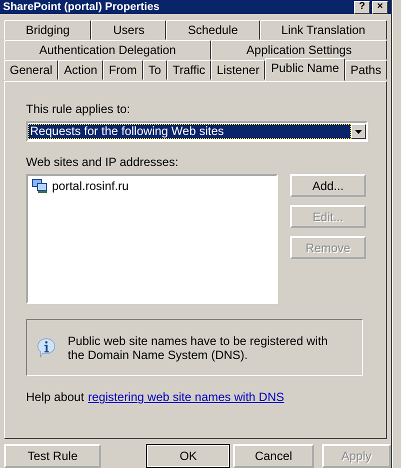  I want to click on tab: To, so click(154, 70).